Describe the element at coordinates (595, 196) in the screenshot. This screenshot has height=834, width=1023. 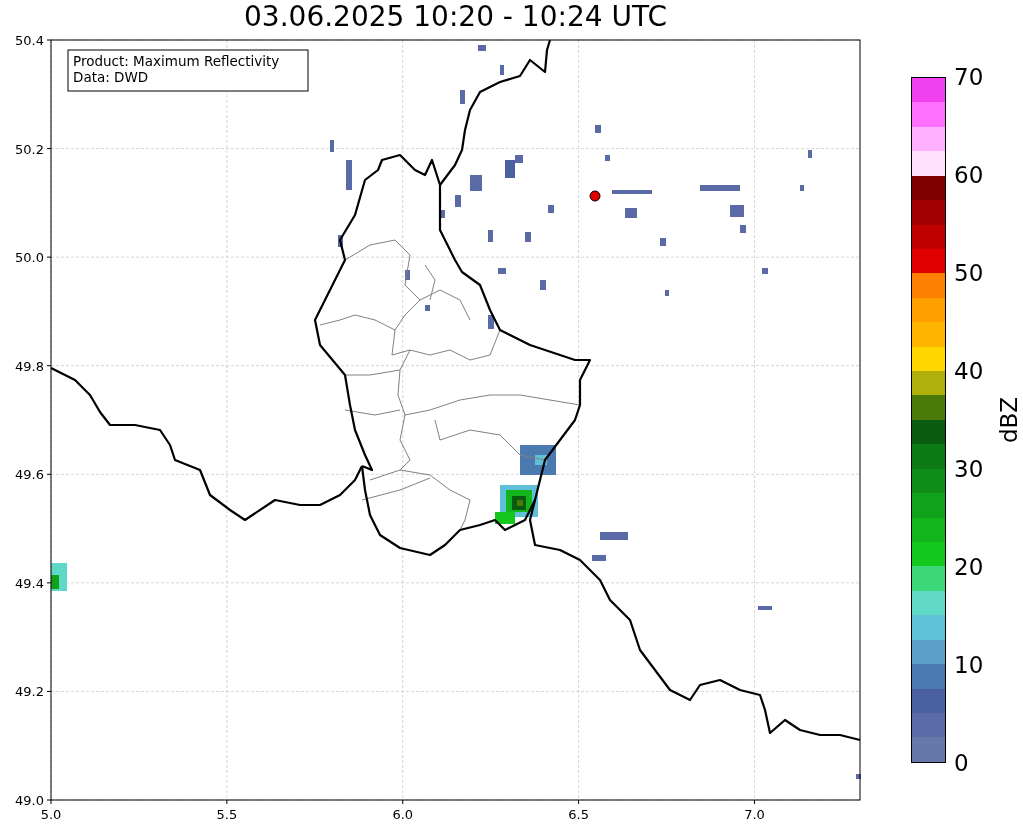
I see `location-marker` at that location.